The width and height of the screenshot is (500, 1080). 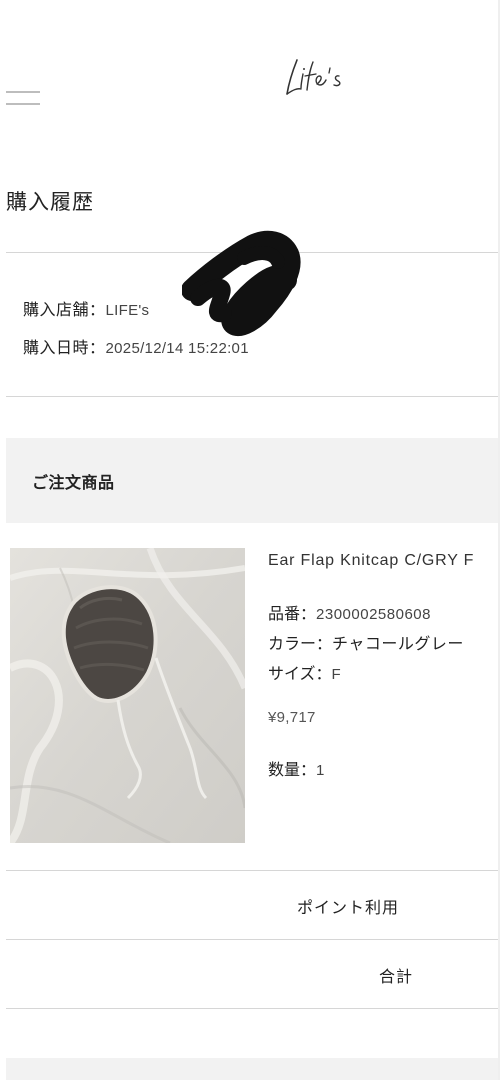 I want to click on total-label: 合計, so click(x=396, y=976).